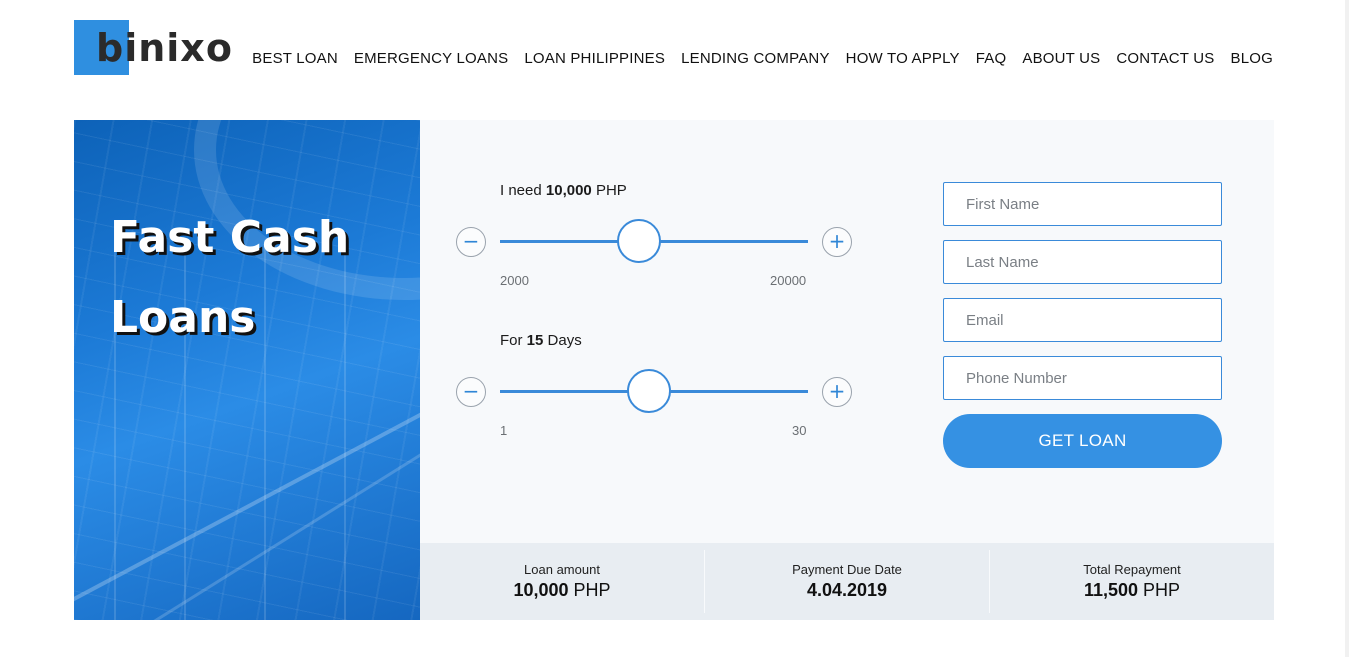 This screenshot has width=1349, height=657. I want to click on due-date-value: 4.04.2019, so click(847, 590).